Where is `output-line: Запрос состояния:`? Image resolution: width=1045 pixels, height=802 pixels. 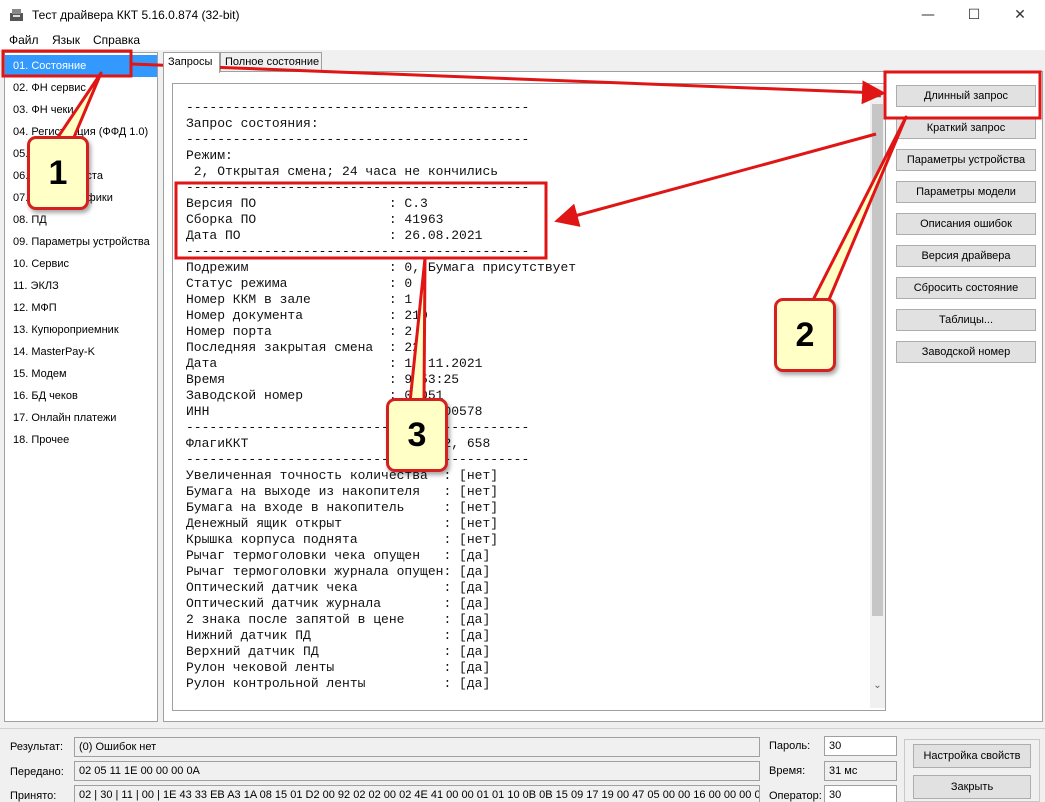
output-line: Запрос состояния: is located at coordinates (252, 123).